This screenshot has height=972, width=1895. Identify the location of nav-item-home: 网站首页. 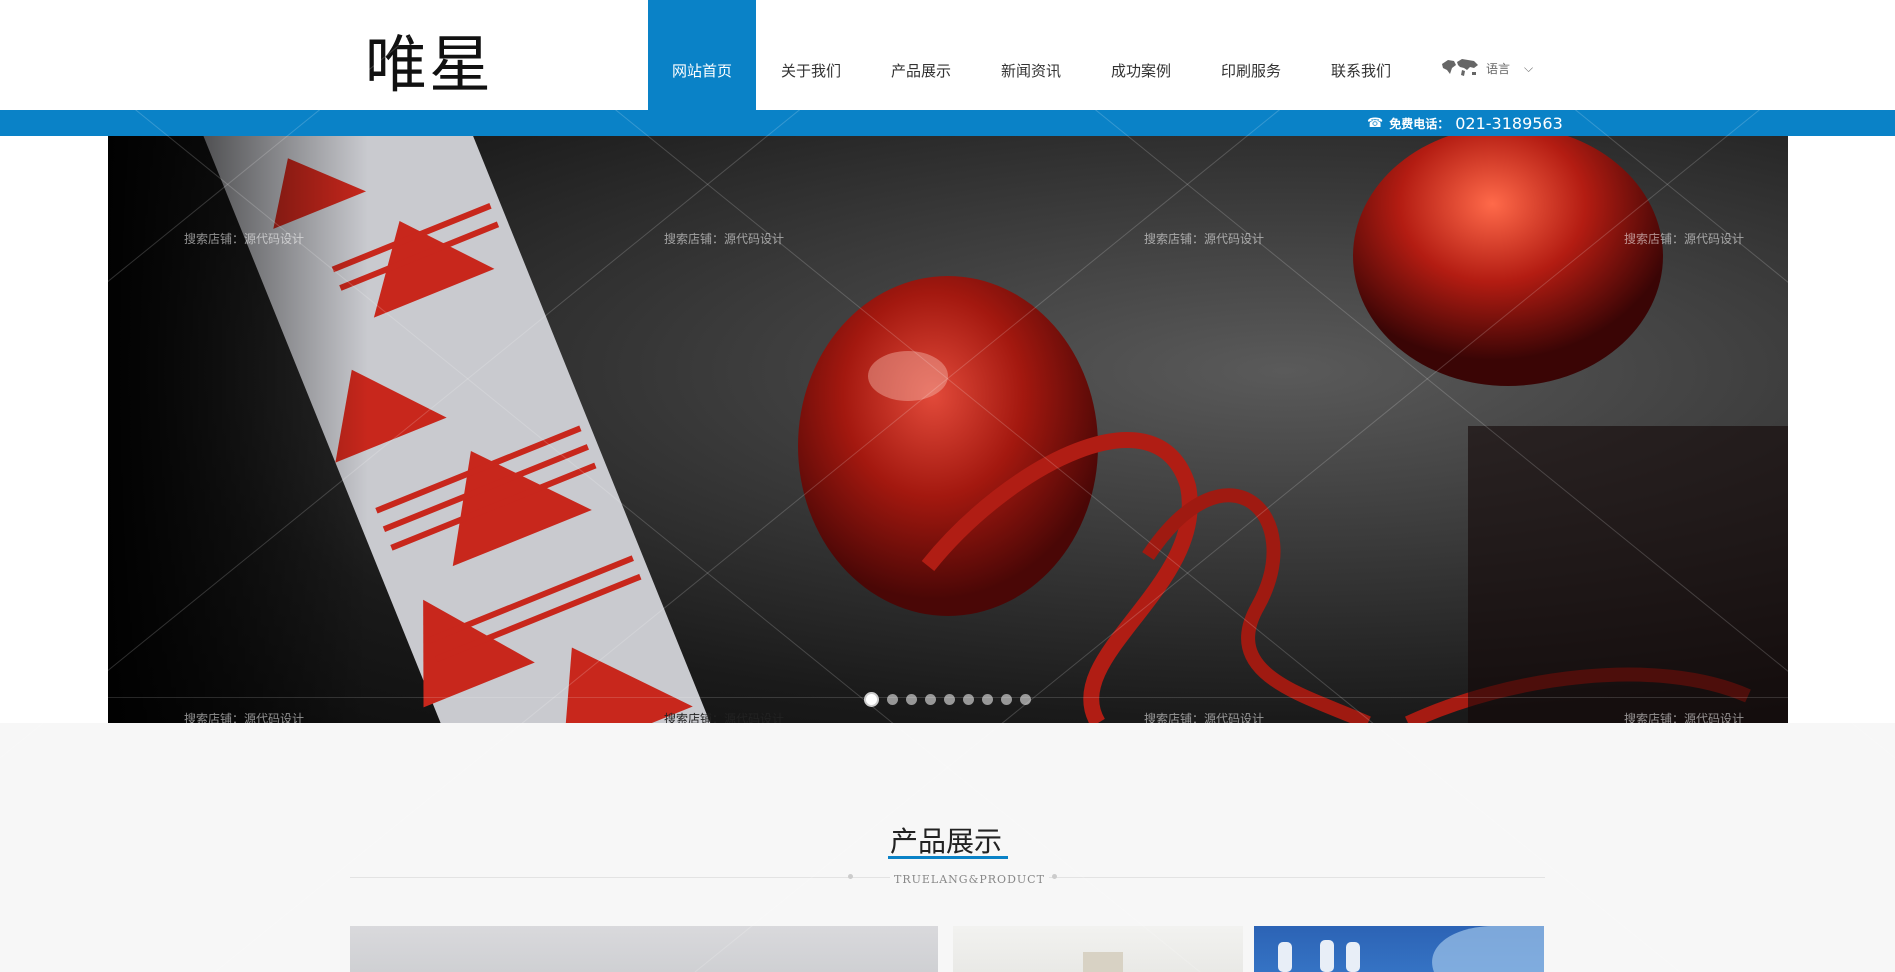
(702, 55).